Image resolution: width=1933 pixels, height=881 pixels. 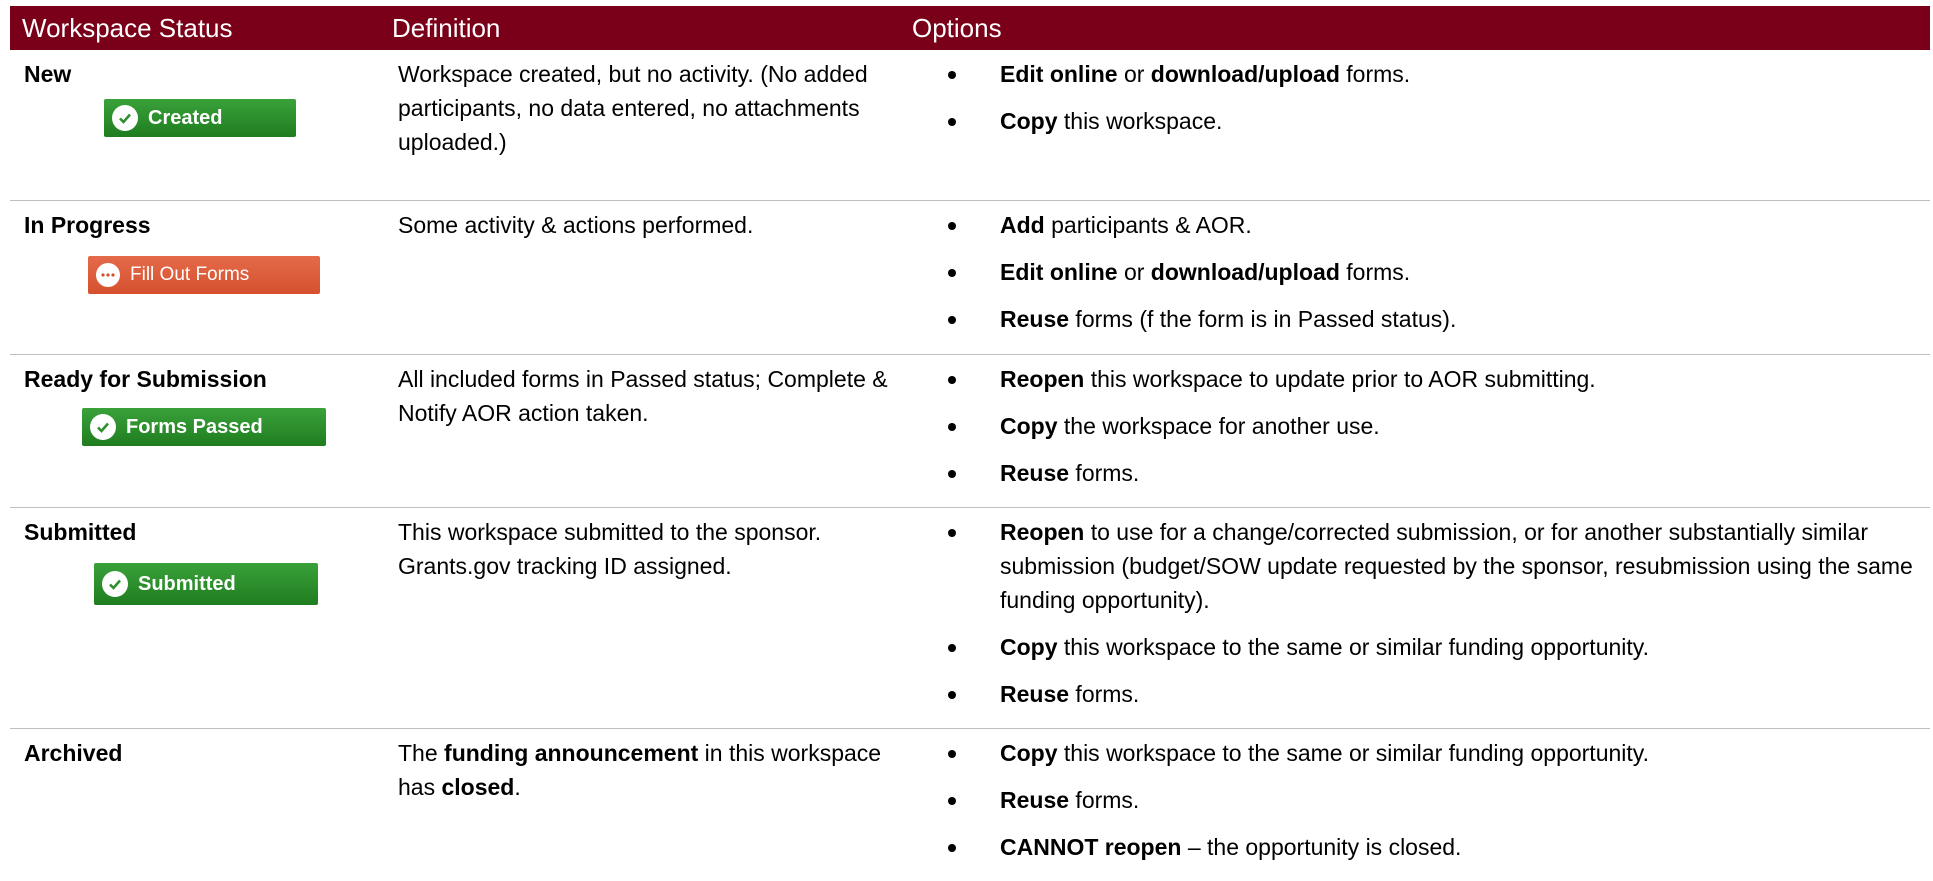 What do you see at coordinates (48, 74) in the screenshot?
I see `status-name: New` at bounding box center [48, 74].